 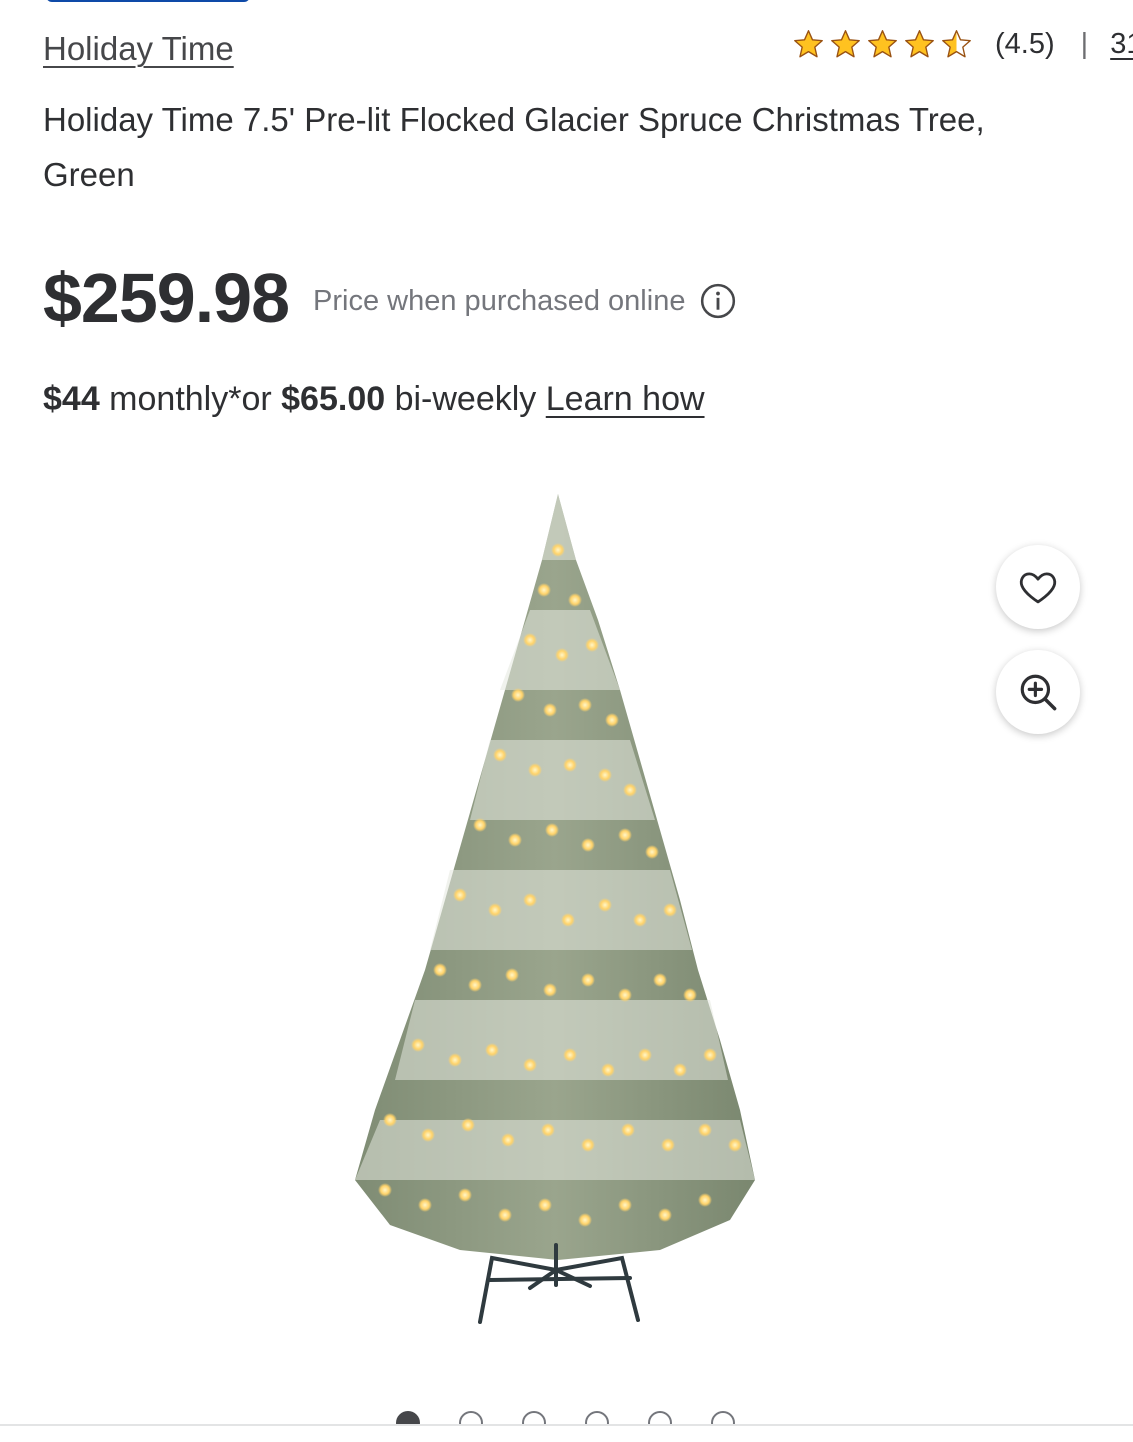 What do you see at coordinates (166, 298) in the screenshot?
I see `product-price: $259.98` at bounding box center [166, 298].